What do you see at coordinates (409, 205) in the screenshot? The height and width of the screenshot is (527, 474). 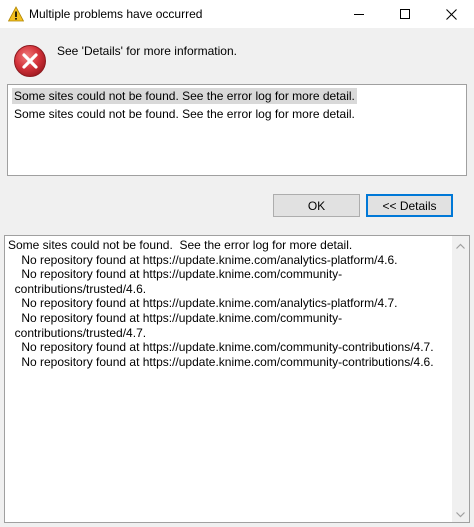 I see `details-button: << Details` at bounding box center [409, 205].